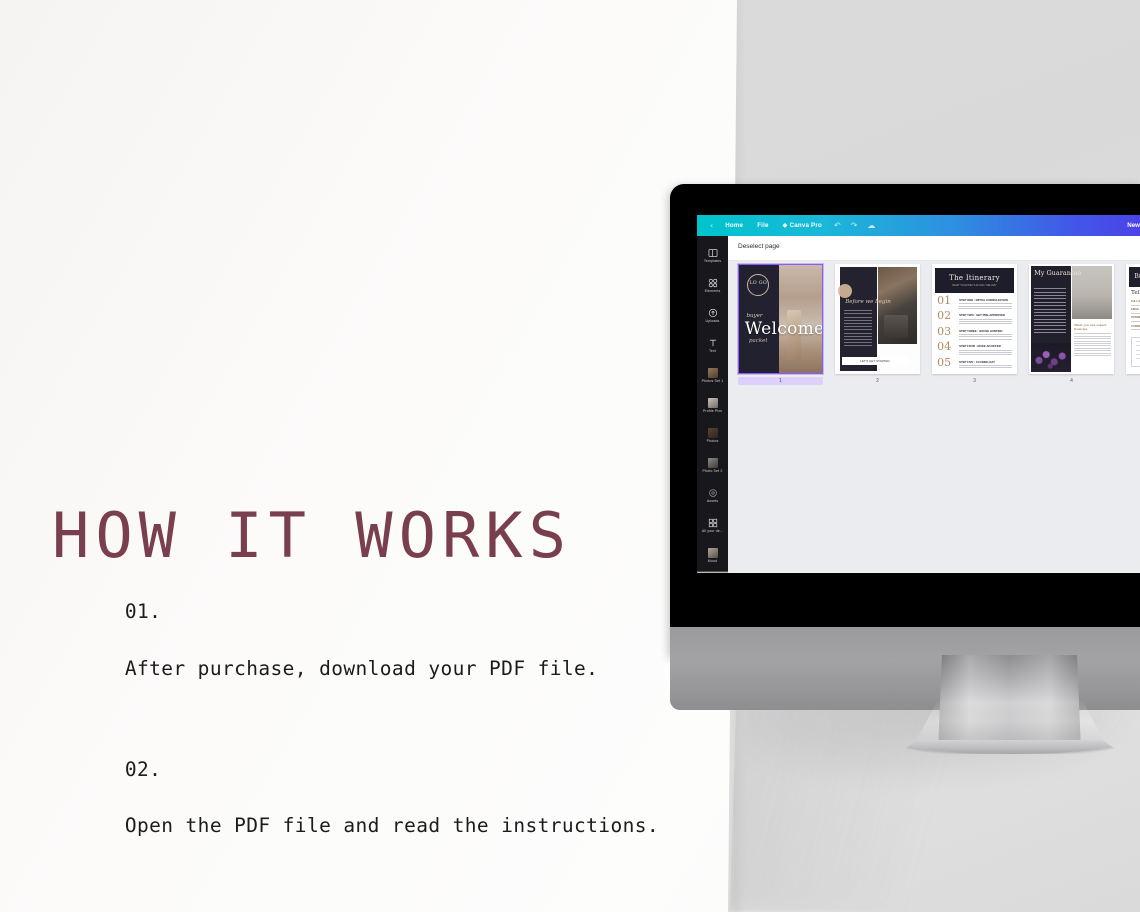 This screenshot has width=1140, height=912. What do you see at coordinates (759, 246) in the screenshot?
I see `deselect-page-button: Deselect page` at bounding box center [759, 246].